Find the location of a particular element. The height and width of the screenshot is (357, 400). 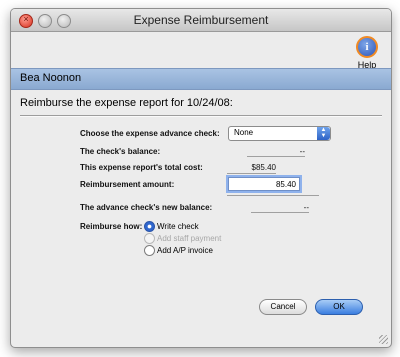

amount-underline is located at coordinates (273, 195).